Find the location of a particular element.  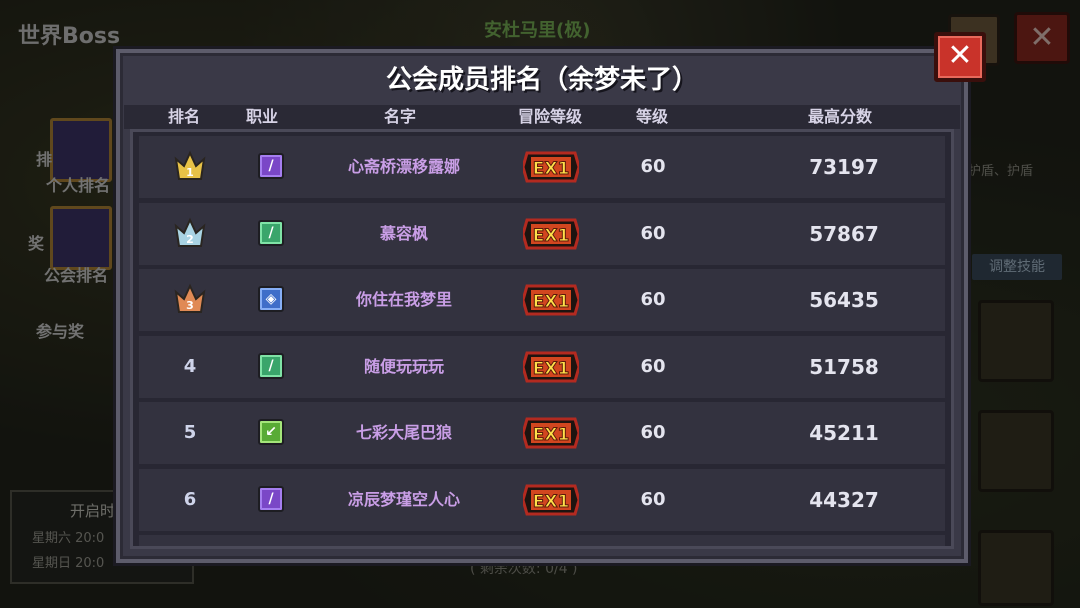

member-high-score: 57867 is located at coordinates (844, 233).